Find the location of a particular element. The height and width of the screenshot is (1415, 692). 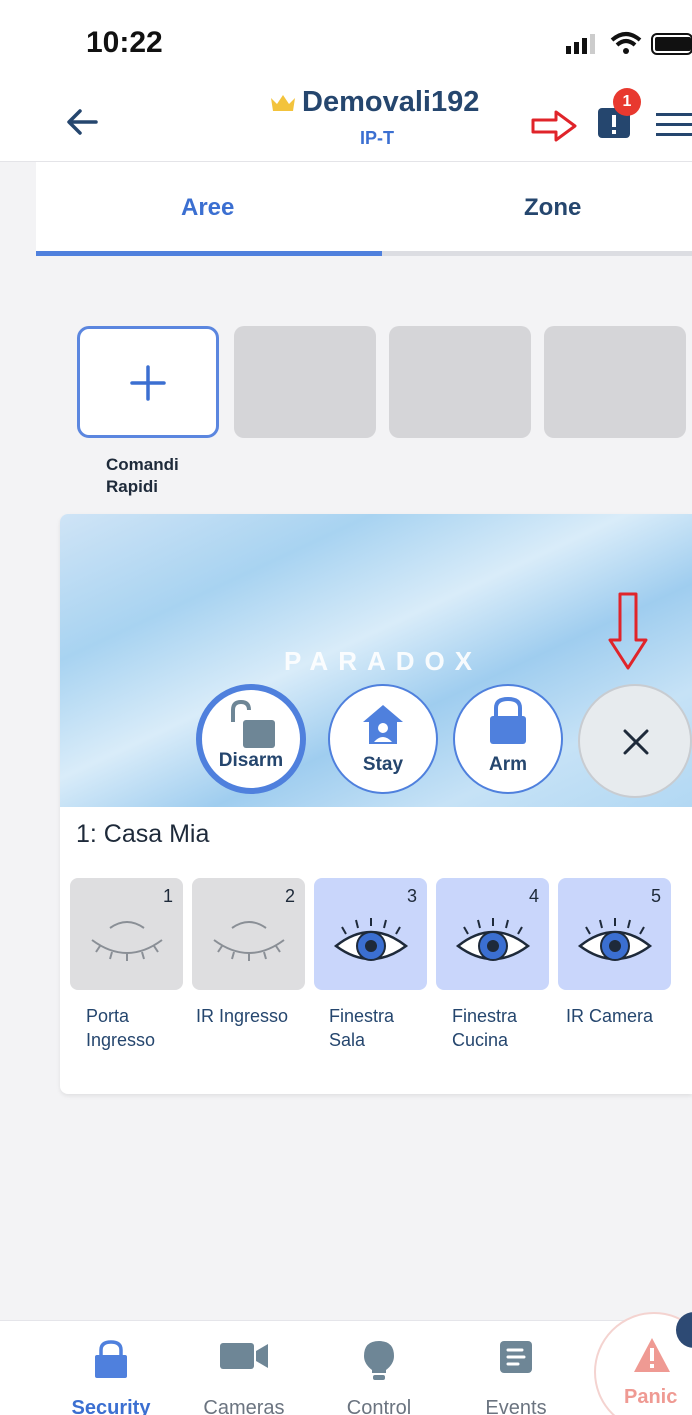

zone-tile: 5 is located at coordinates (614, 934).